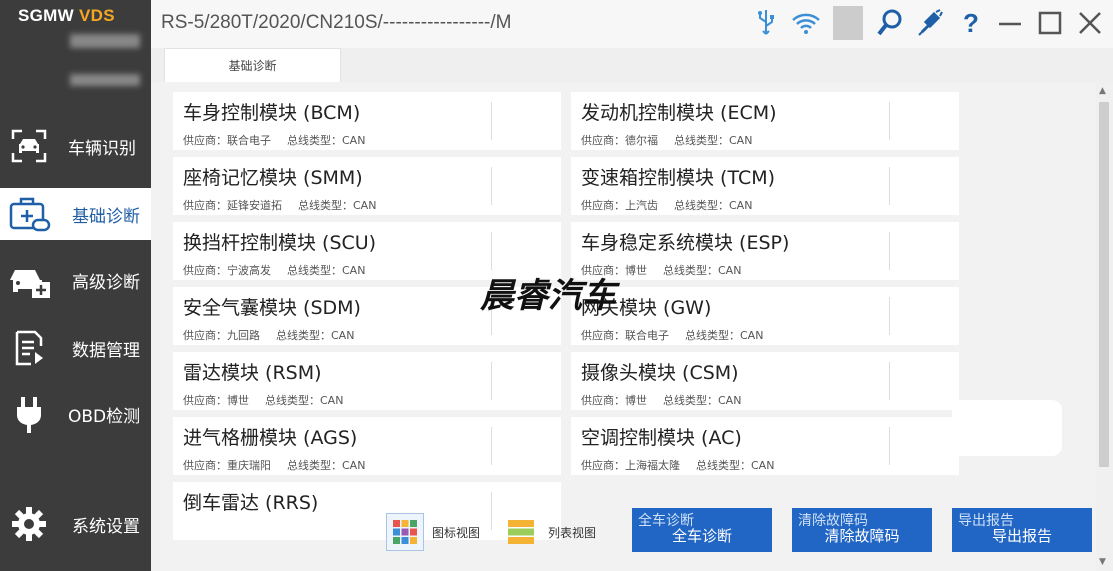 The width and height of the screenshot is (1113, 571). Describe the element at coordinates (1007, 428) in the screenshot. I see `overlay-bubble` at that location.